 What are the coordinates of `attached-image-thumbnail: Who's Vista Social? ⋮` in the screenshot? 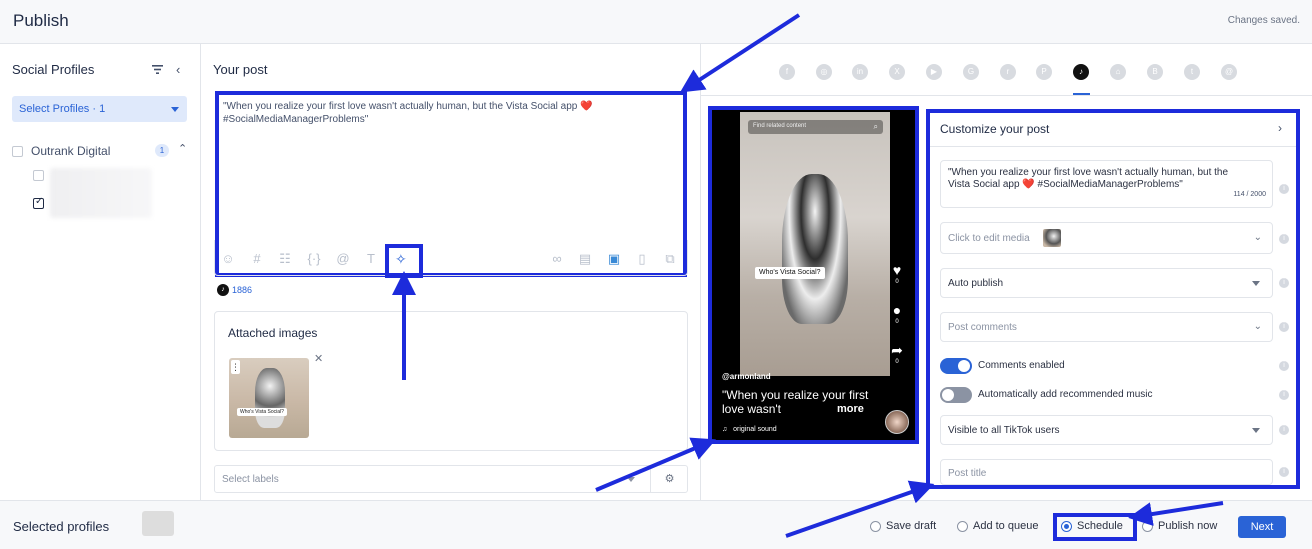 It's located at (269, 398).